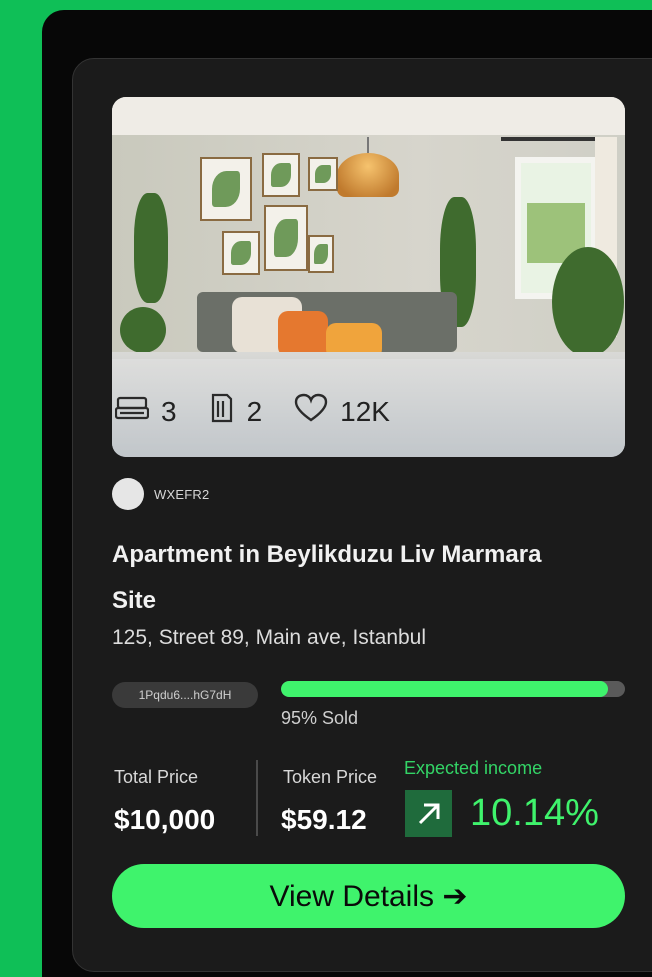  Describe the element at coordinates (588, 302) in the screenshot. I see `photo-floor-plant` at that location.